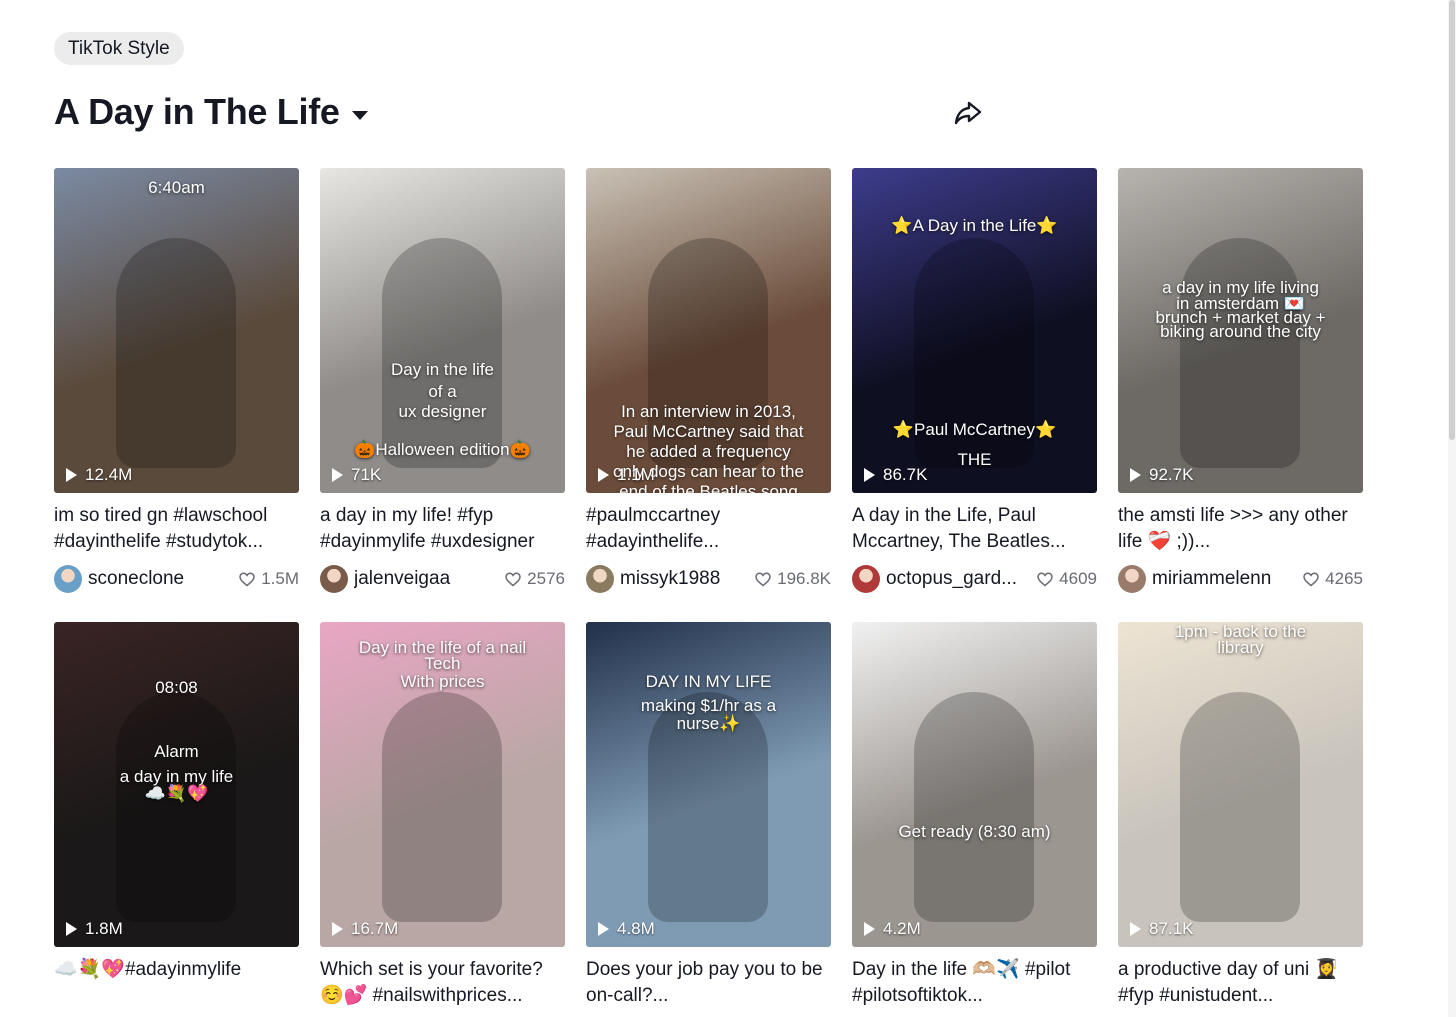 The width and height of the screenshot is (1456, 1017). I want to click on page-title-row: A Day in The Life, so click(211, 112).